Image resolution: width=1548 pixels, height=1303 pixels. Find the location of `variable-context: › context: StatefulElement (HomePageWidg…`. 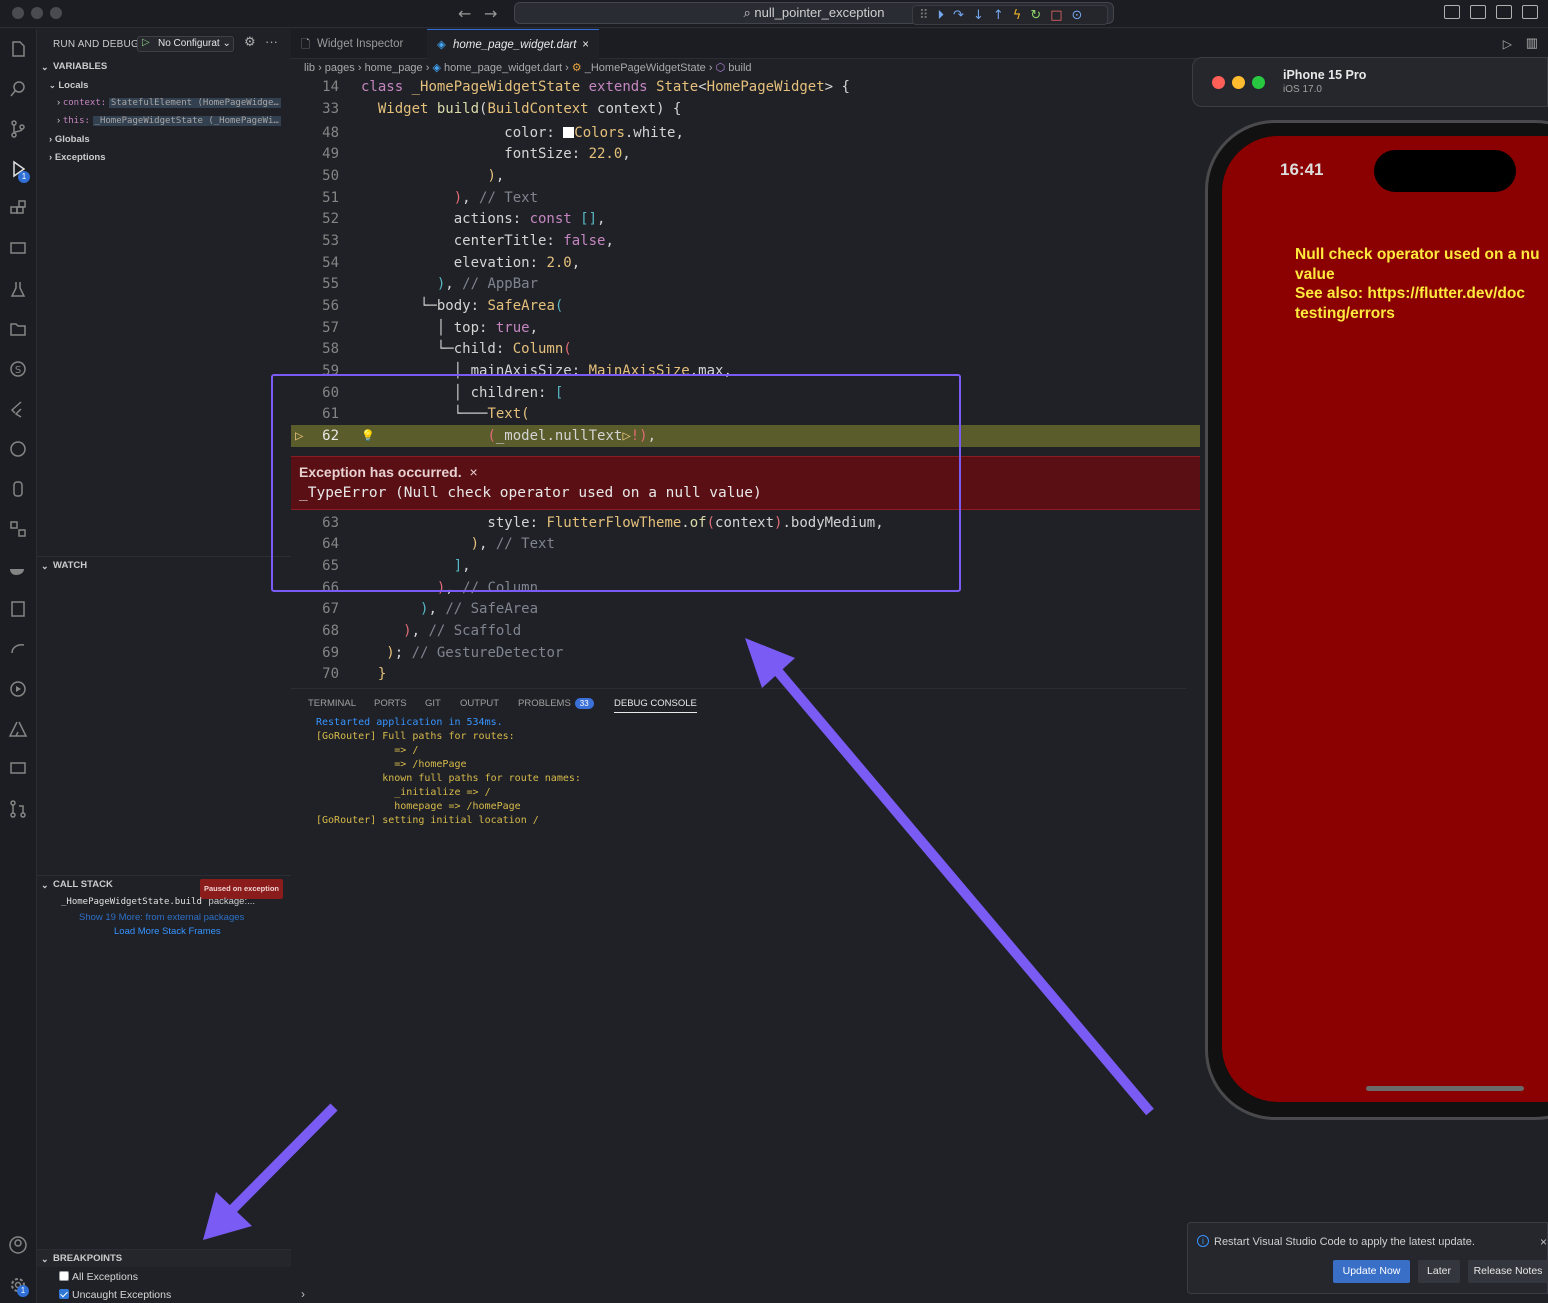

variable-context: › context: StatefulElement (HomePageWidg… is located at coordinates (169, 102).